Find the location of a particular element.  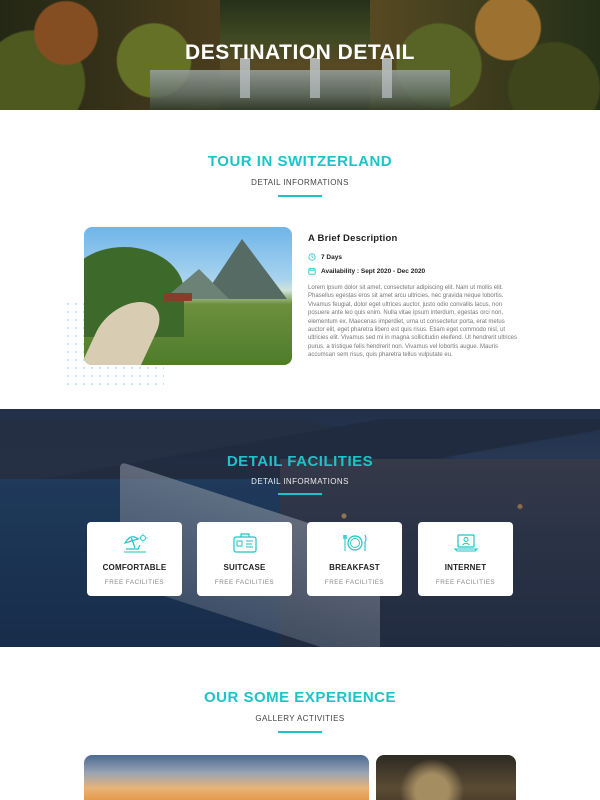

plate-cutlery-icon is located at coordinates (355, 542).